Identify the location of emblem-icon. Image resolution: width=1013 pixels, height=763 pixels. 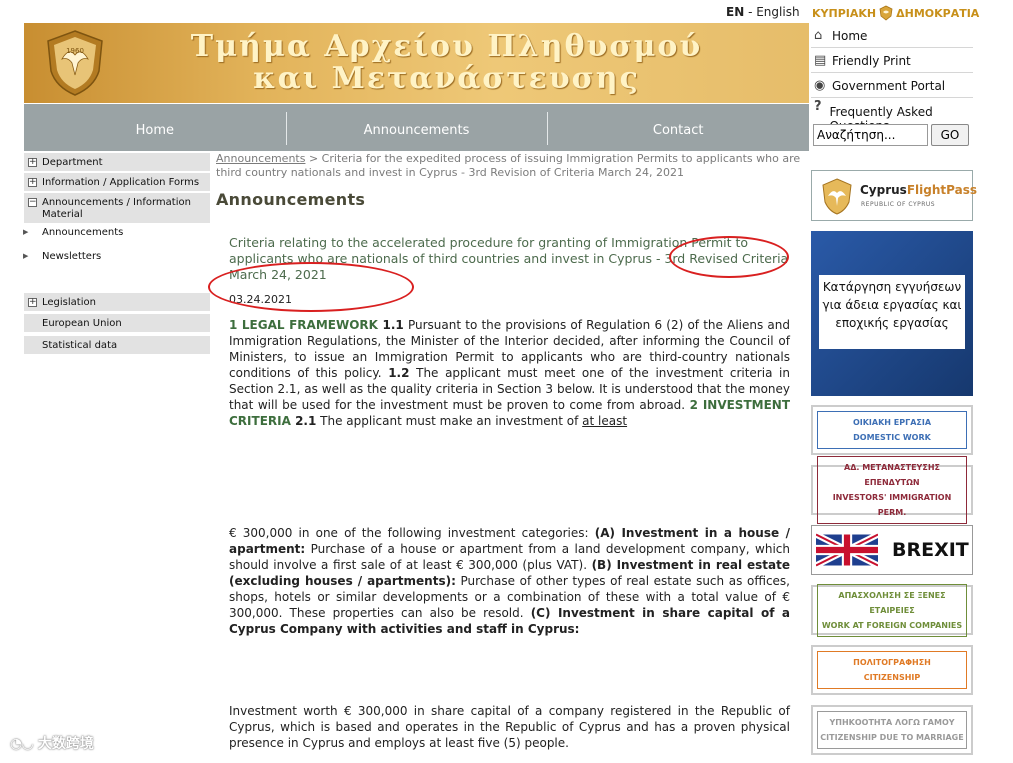
(886, 13).